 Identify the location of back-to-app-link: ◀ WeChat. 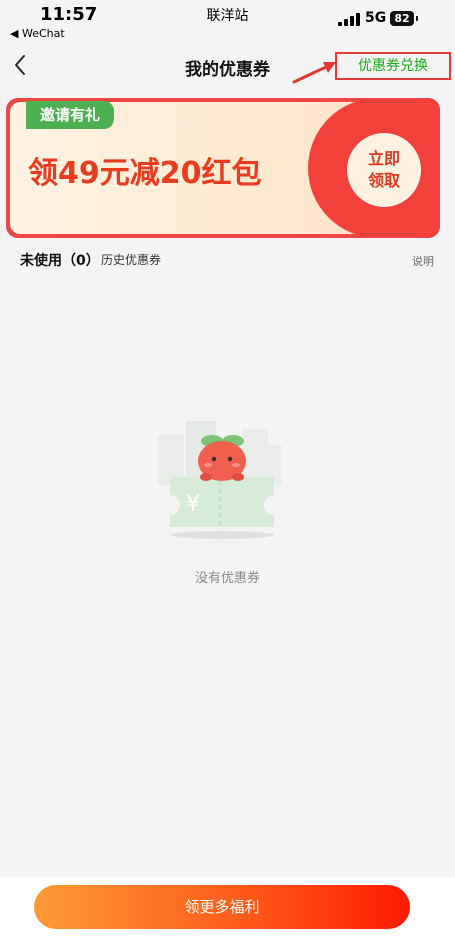
(37, 33).